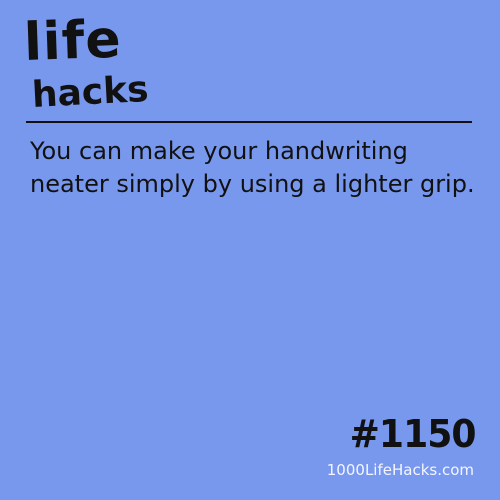  I want to click on logo-life-text: life, so click(72, 41).